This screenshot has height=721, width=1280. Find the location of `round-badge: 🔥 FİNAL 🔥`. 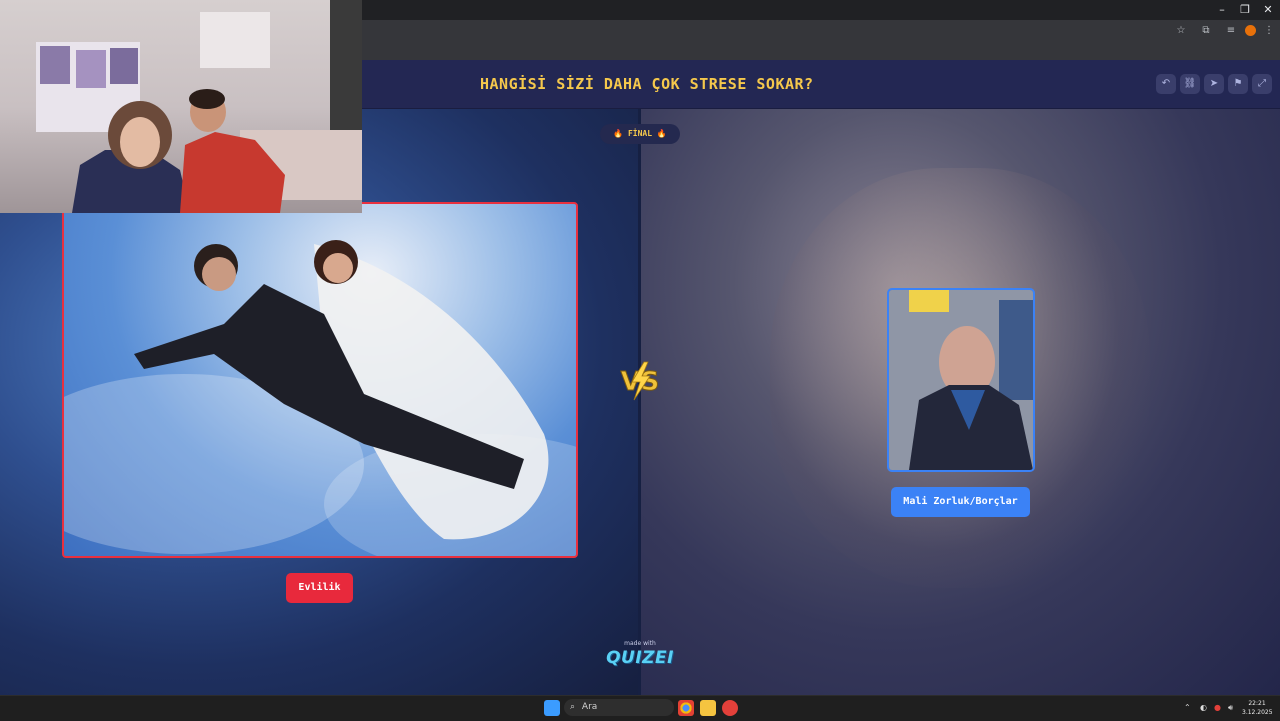

round-badge: 🔥 FİNAL 🔥 is located at coordinates (640, 134).